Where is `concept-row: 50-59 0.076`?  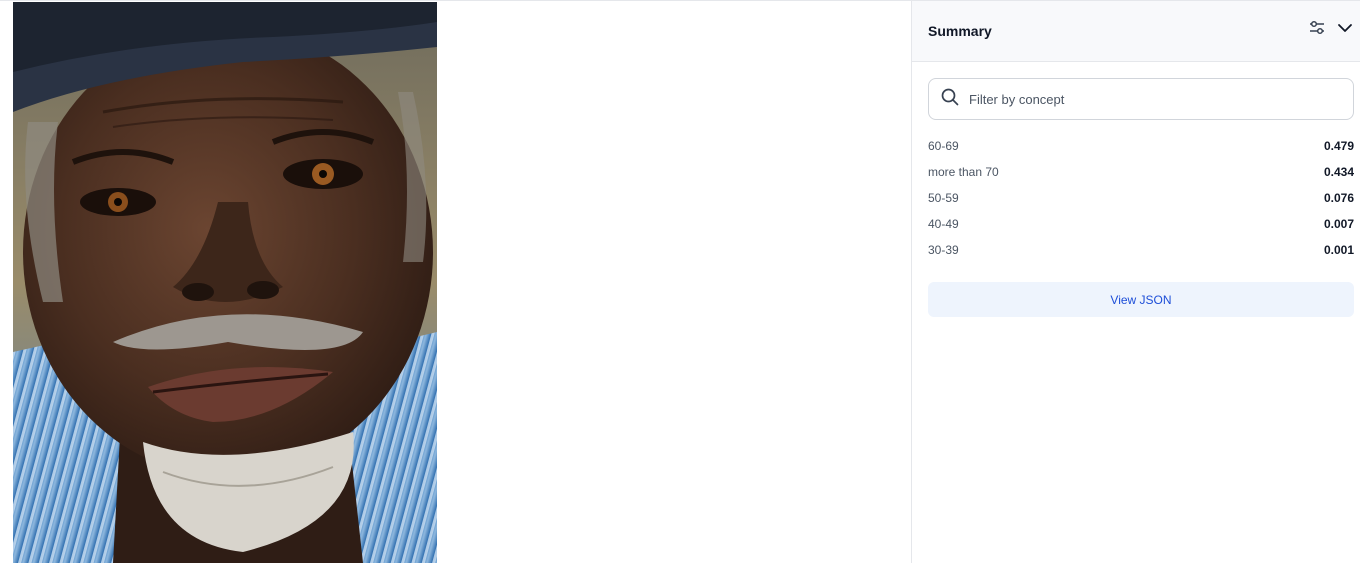
concept-row: 50-59 0.076 is located at coordinates (1141, 198).